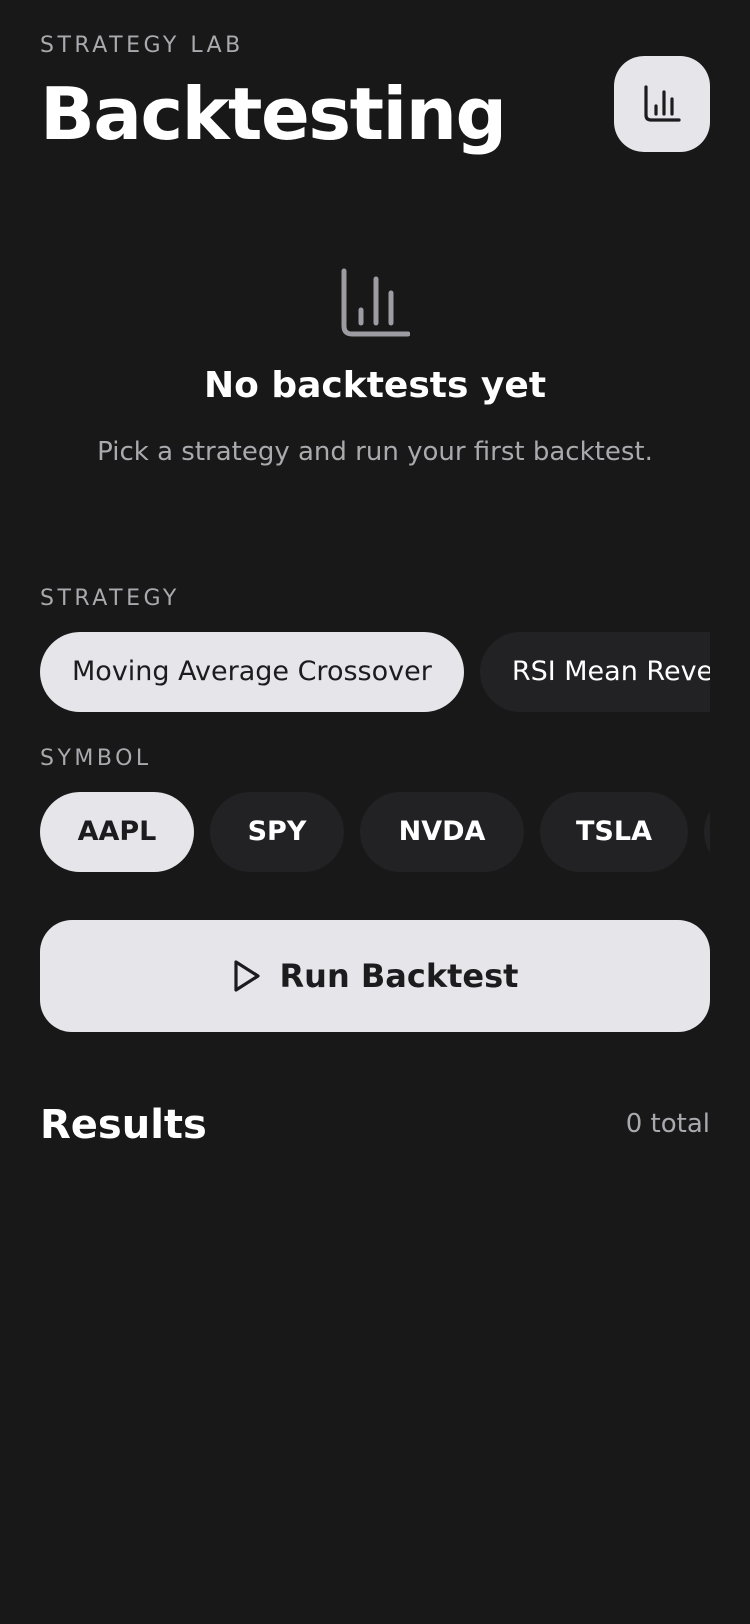  What do you see at coordinates (594, 672) in the screenshot?
I see `strategy-chip-rsi-mean-reversion: RSI Mean Reversion` at bounding box center [594, 672].